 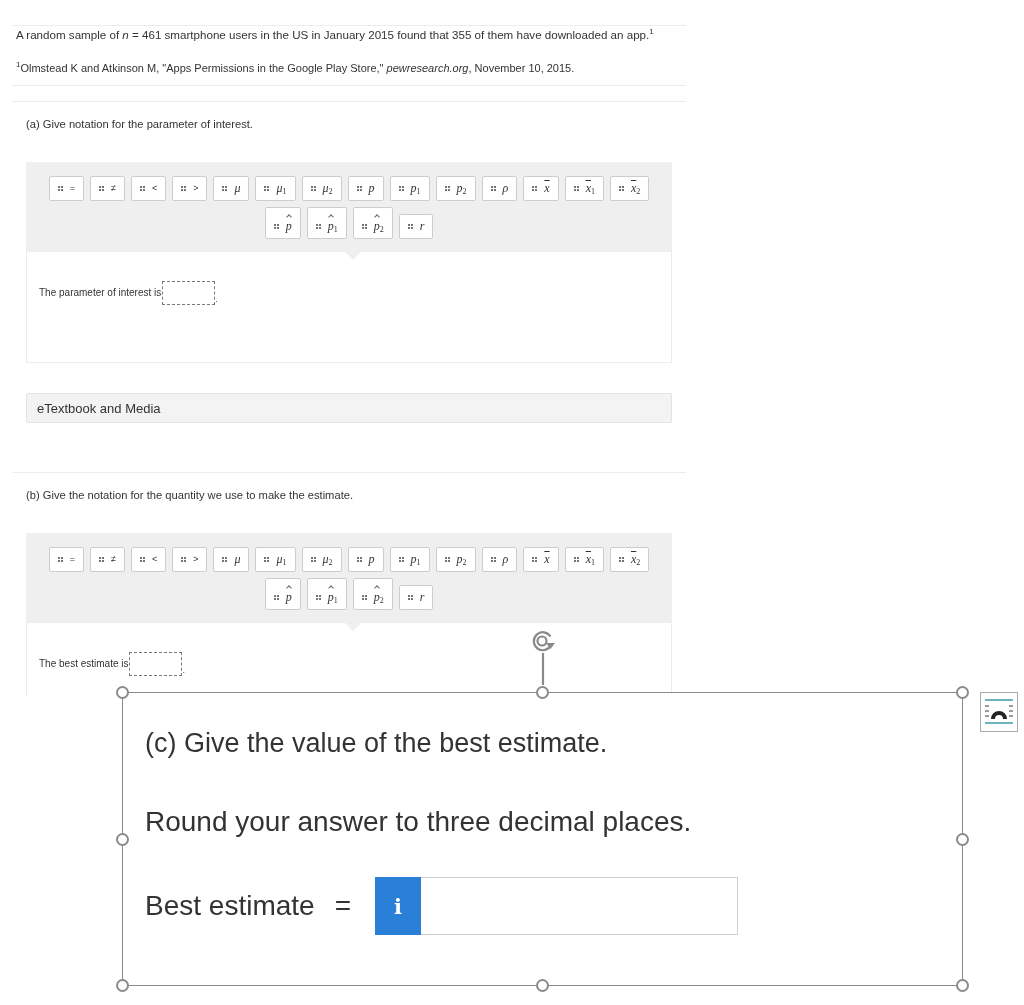 I want to click on instruction-text: Round your answer to three decimal places., so click(x=418, y=822).